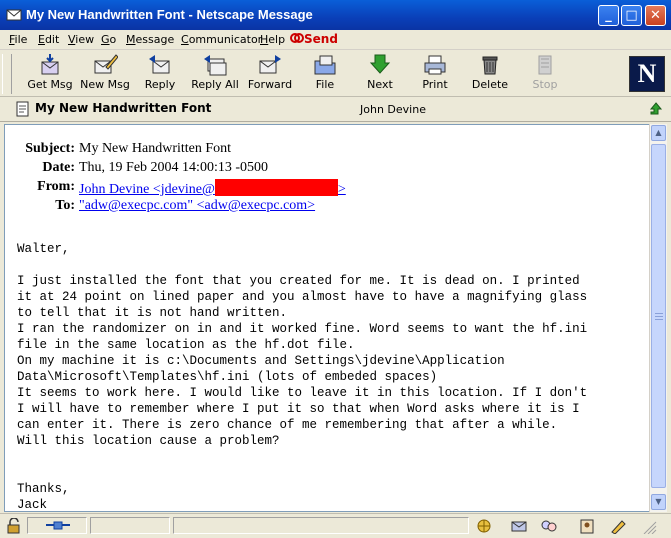  What do you see at coordinates (215, 65) in the screenshot?
I see `reply-all-icon` at bounding box center [215, 65].